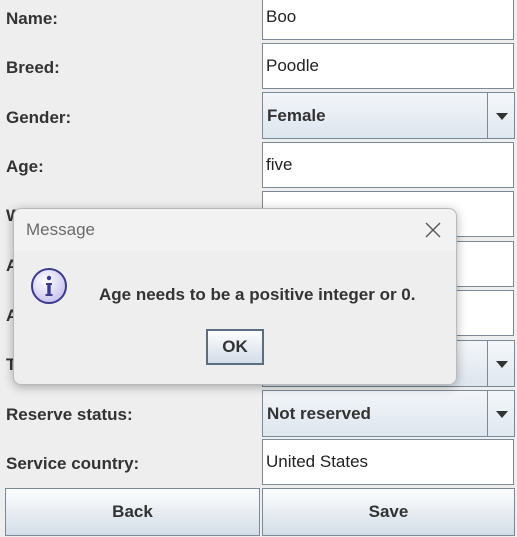  Describe the element at coordinates (33, 67) in the screenshot. I see `breed-label: Breed:` at that location.